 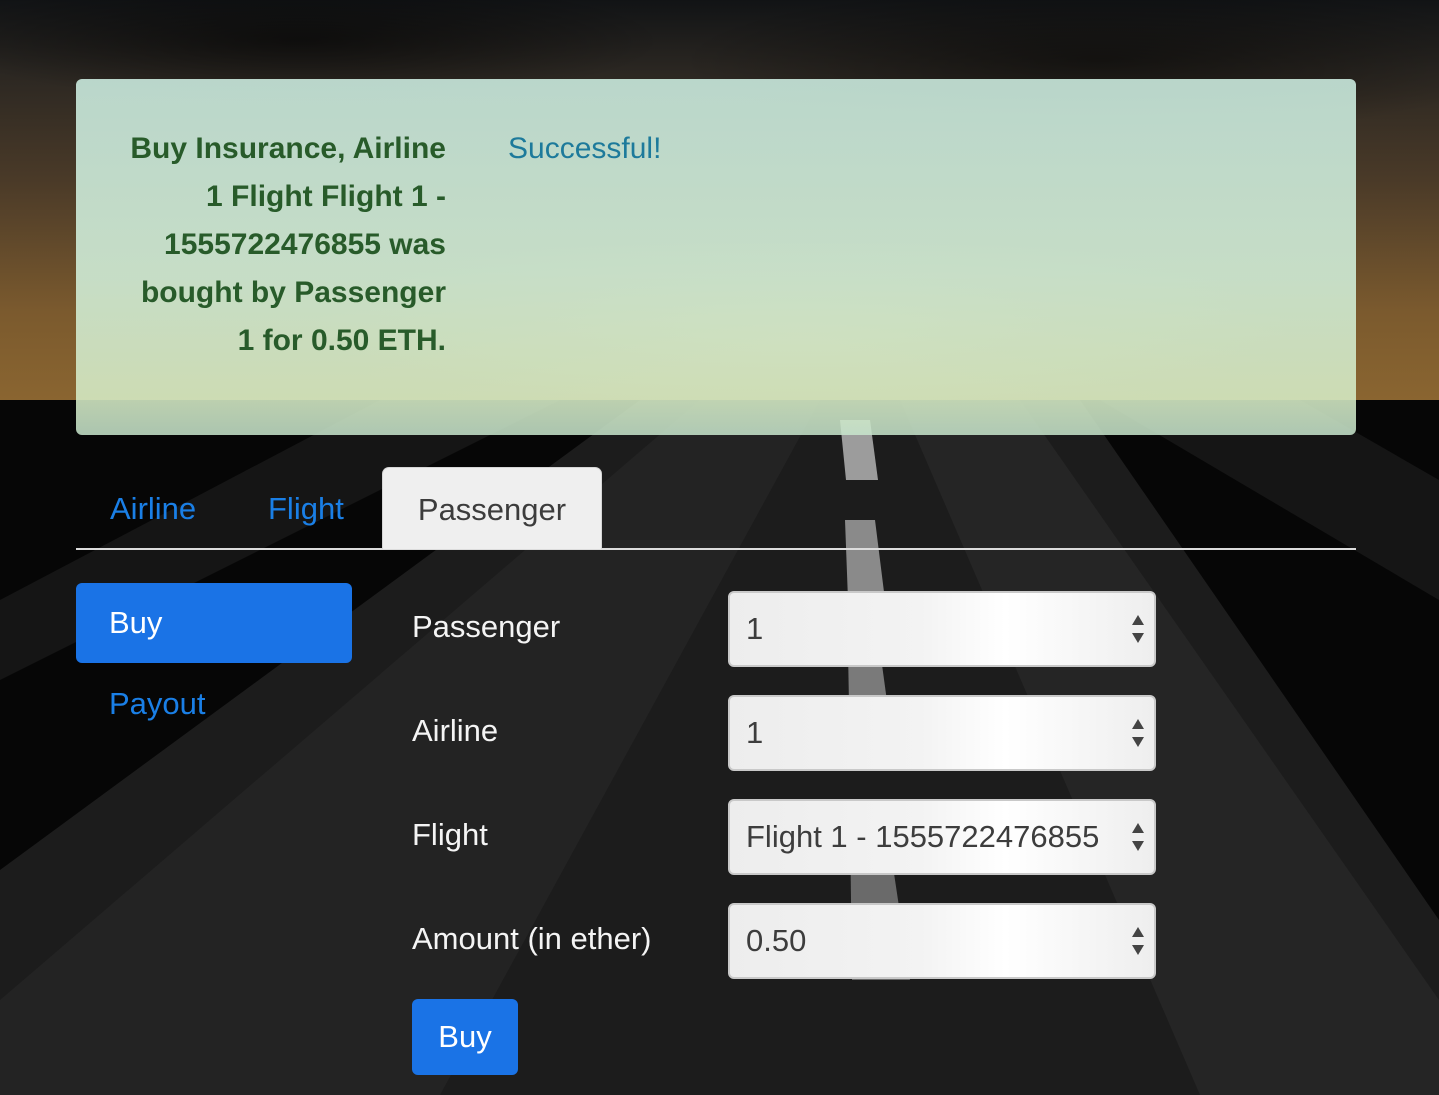 What do you see at coordinates (755, 732) in the screenshot?
I see `airline-select-value: 1` at bounding box center [755, 732].